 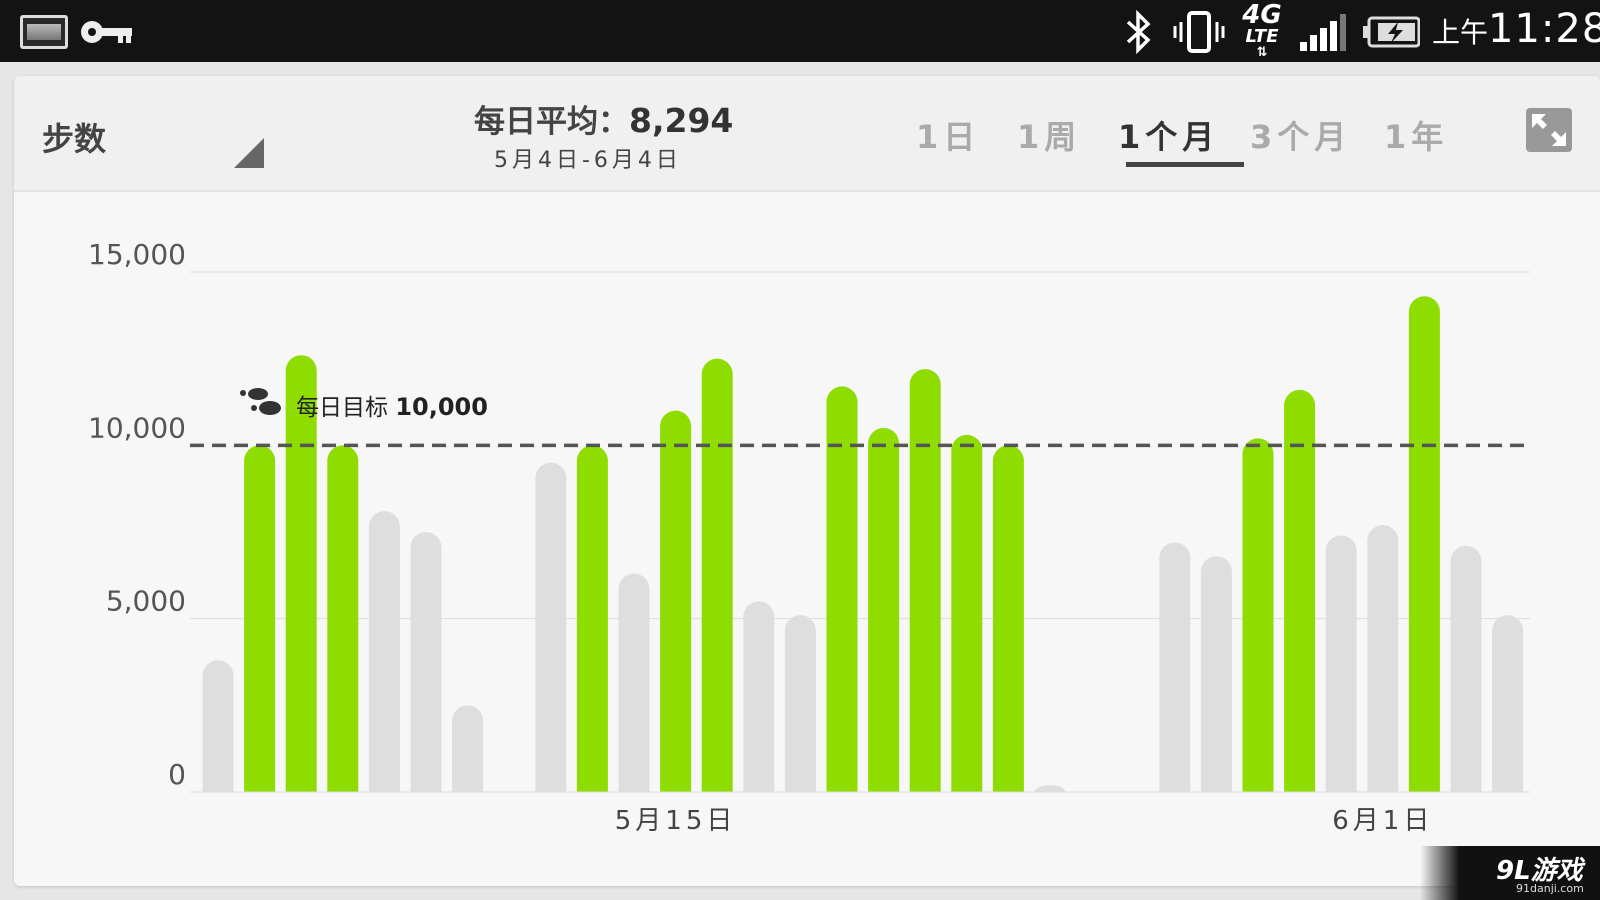 I want to click on card-header: 步数 每日平均：8,294 5月4日-6月4日 1日 1周 1个月 3个月 1年, so click(x=807, y=134).